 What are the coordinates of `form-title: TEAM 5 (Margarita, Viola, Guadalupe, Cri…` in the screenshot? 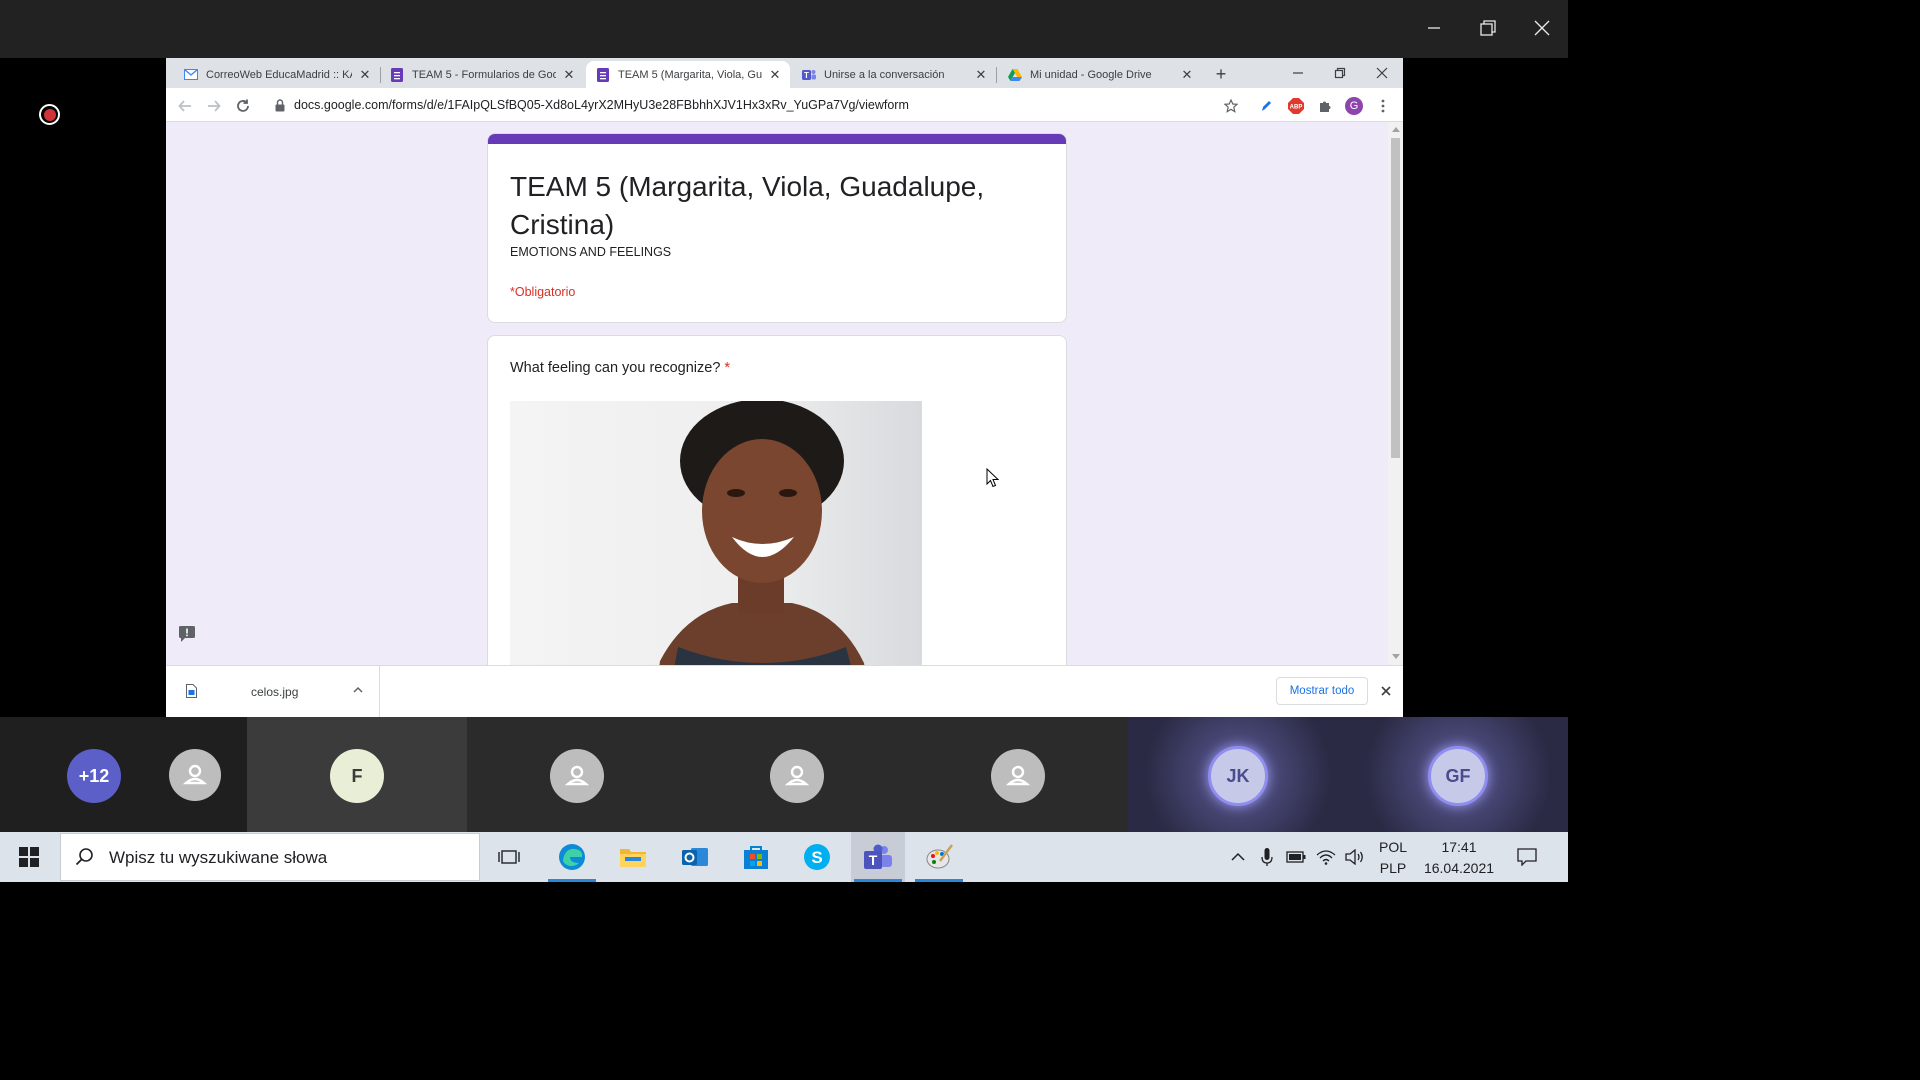 It's located at (747, 205).